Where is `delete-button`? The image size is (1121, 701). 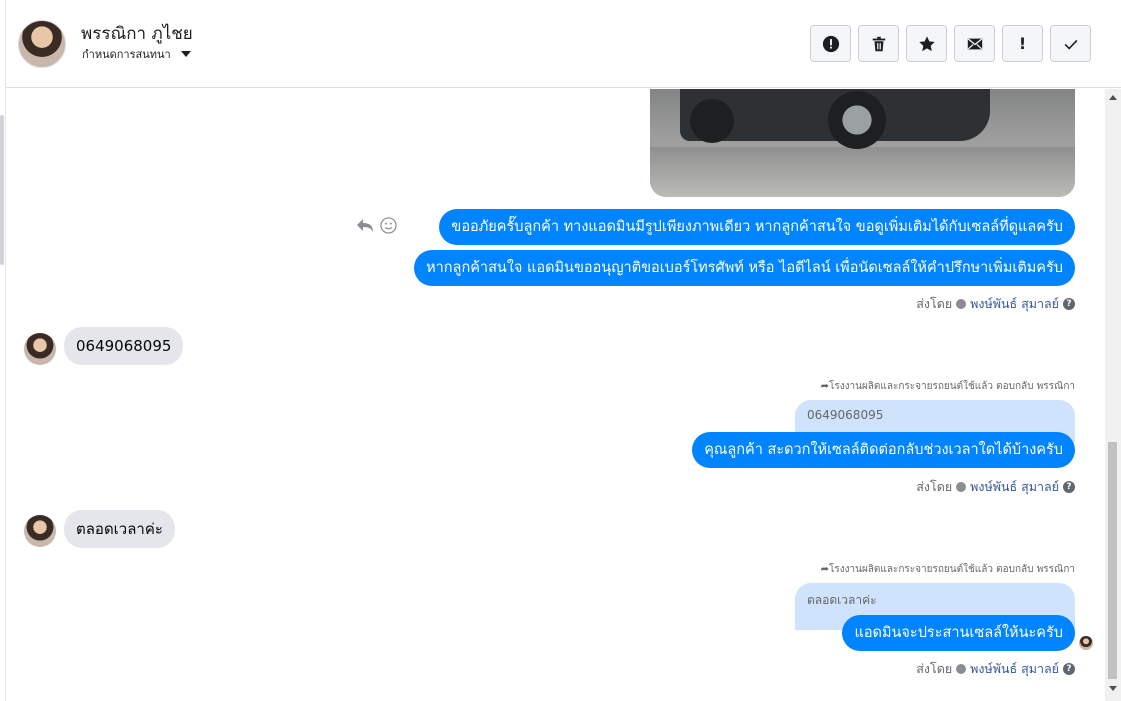
delete-button is located at coordinates (878, 43).